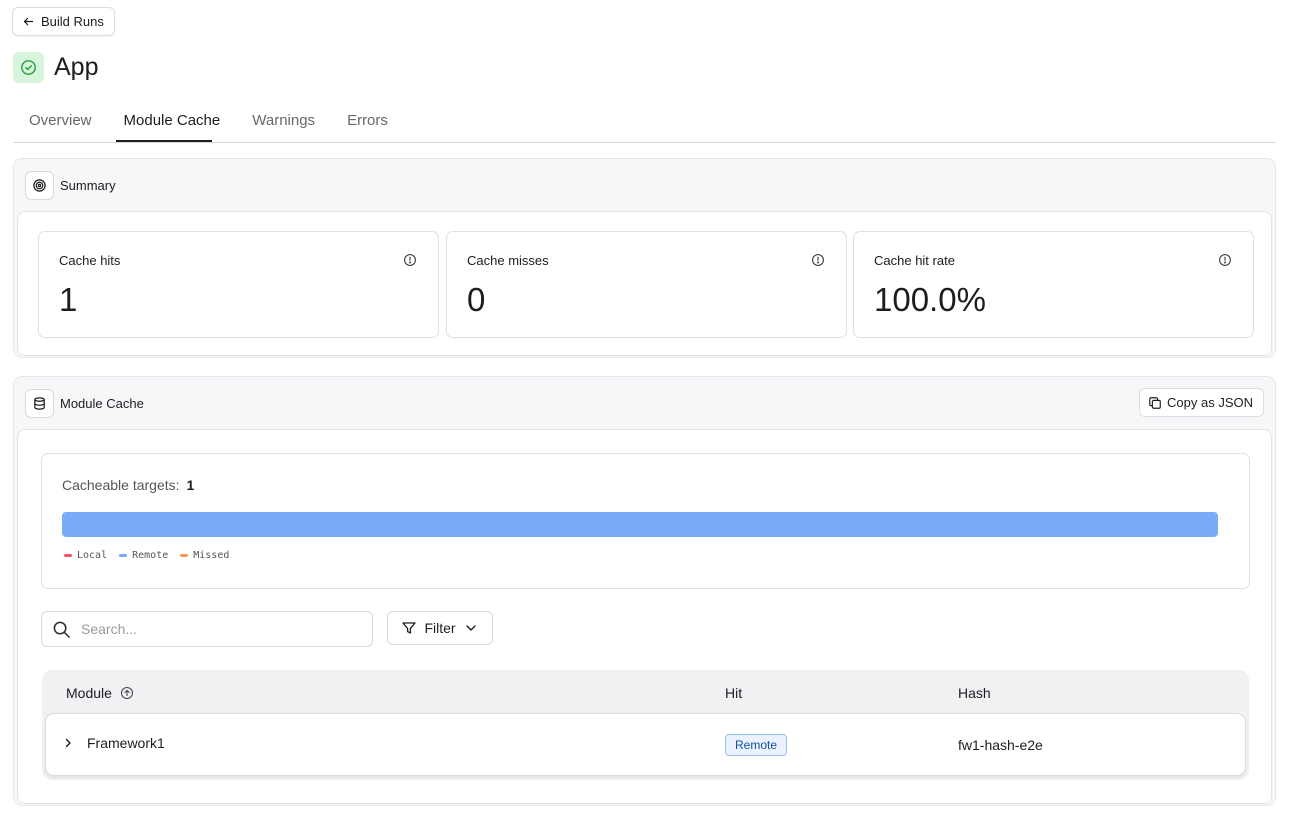 The height and width of the screenshot is (830, 1298). I want to click on copy-icon, so click(1155, 402).